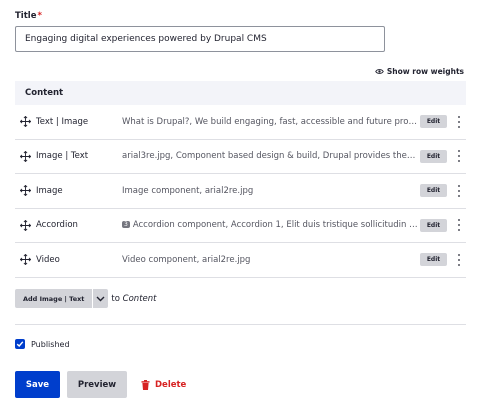 The image size is (480, 411). I want to click on table-row: Video Video component, arial2re.jpg Edit, so click(240, 260).